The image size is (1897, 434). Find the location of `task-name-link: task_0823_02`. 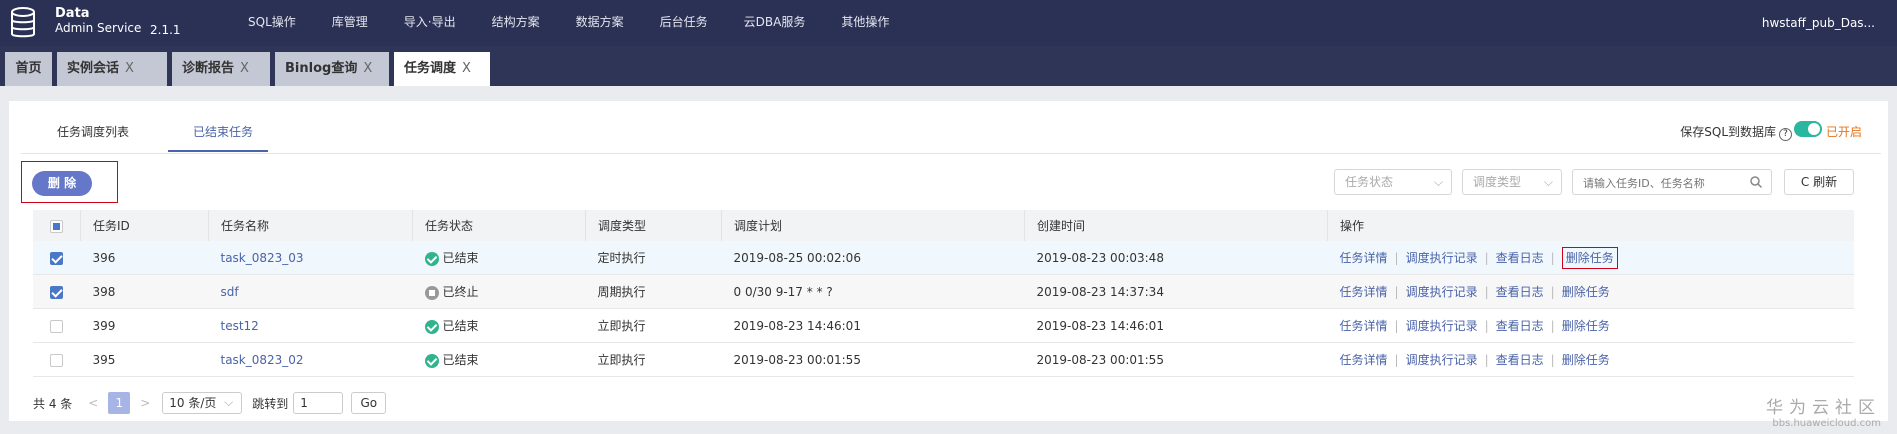

task-name-link: task_0823_02 is located at coordinates (310, 359).